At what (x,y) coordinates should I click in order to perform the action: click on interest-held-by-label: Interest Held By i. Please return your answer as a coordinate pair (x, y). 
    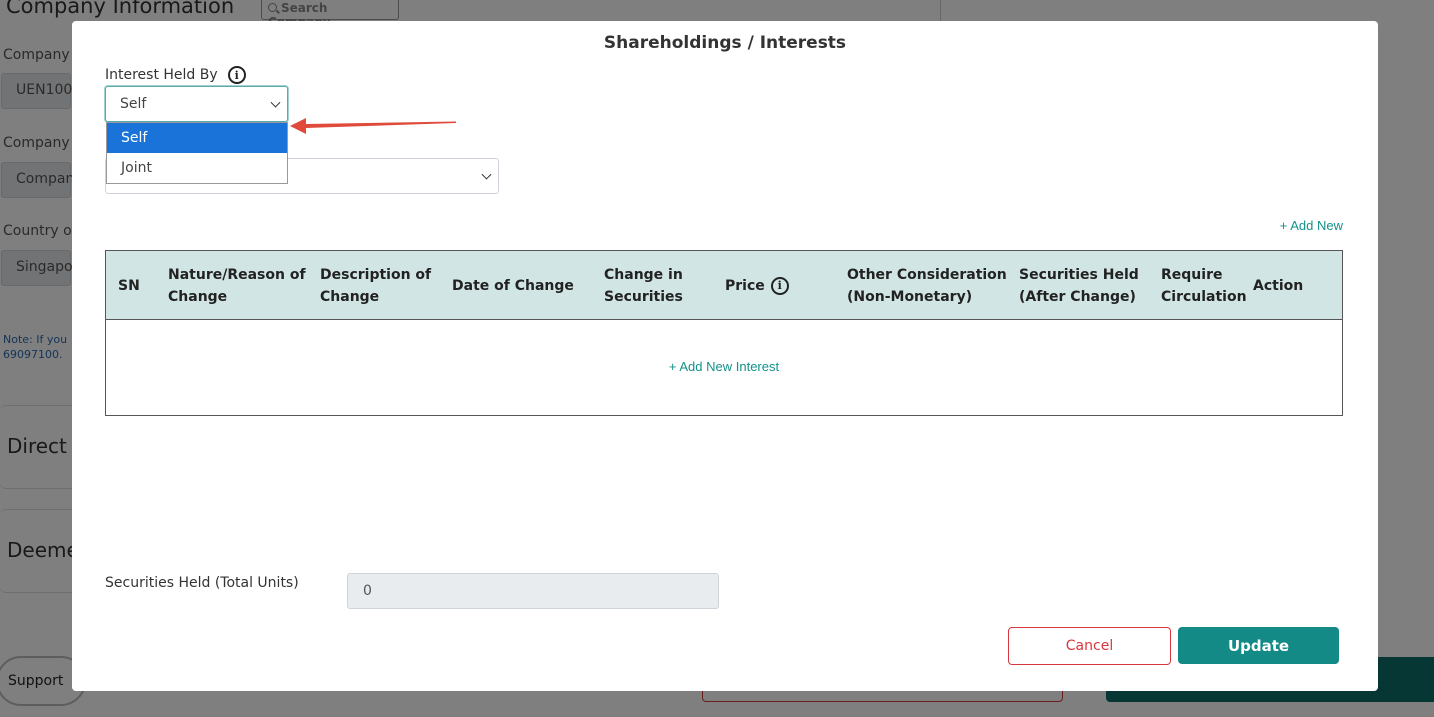
    Looking at the image, I should click on (175, 75).